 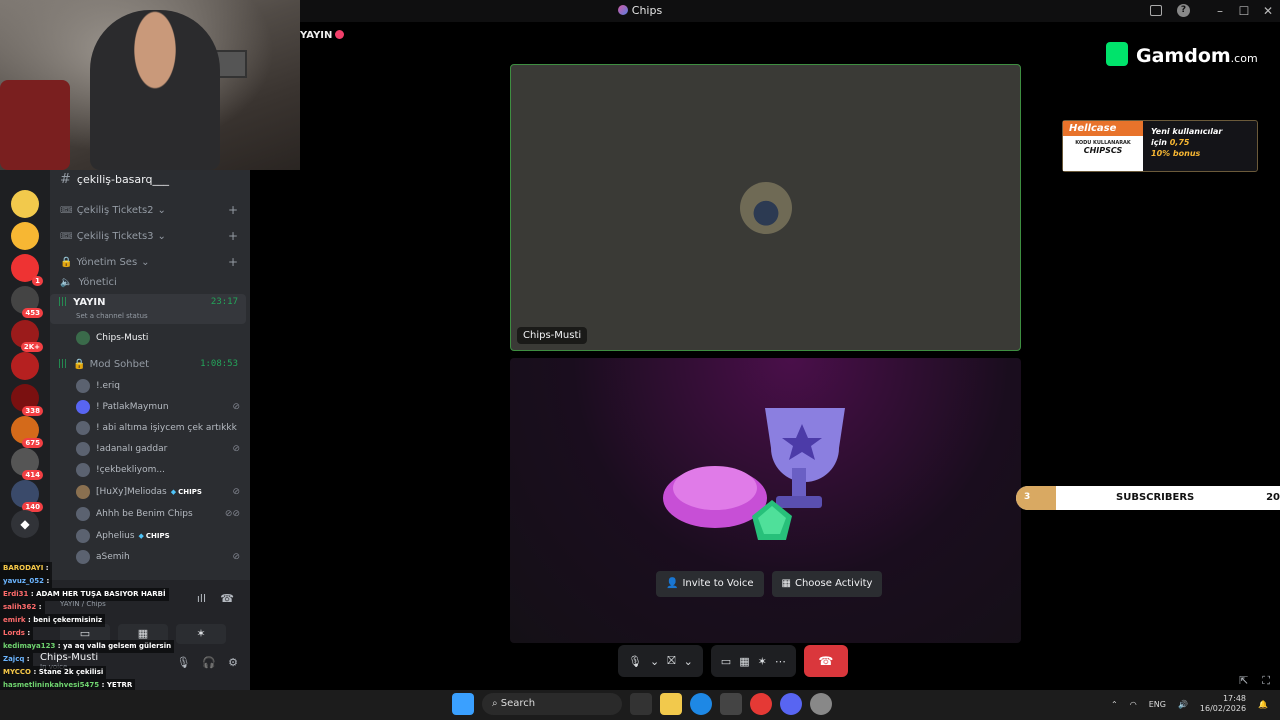 I want to click on volume-icon: 🔊, so click(x=1183, y=704).